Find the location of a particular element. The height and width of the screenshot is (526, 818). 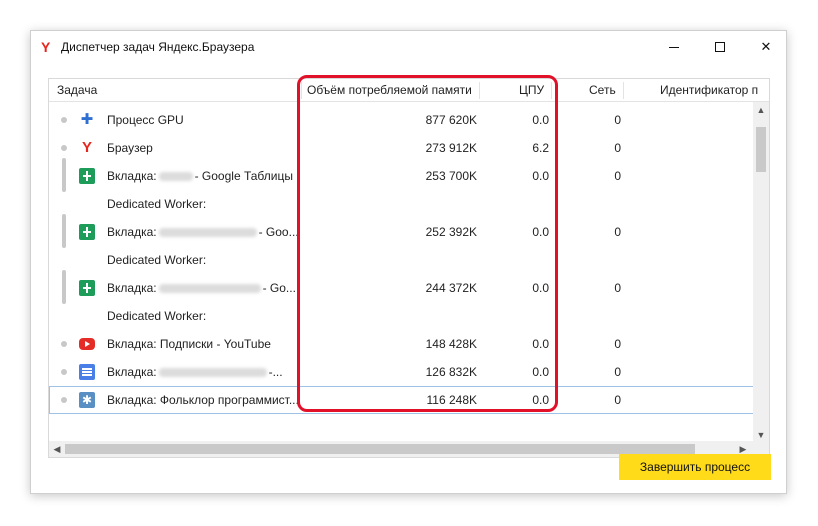

minimize-icon is located at coordinates (674, 47).